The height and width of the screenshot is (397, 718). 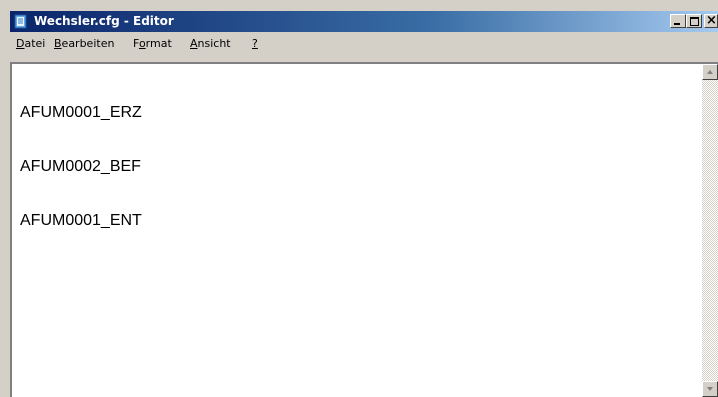 I want to click on menu-bearbeiten: Bearbeiten, so click(x=84, y=43).